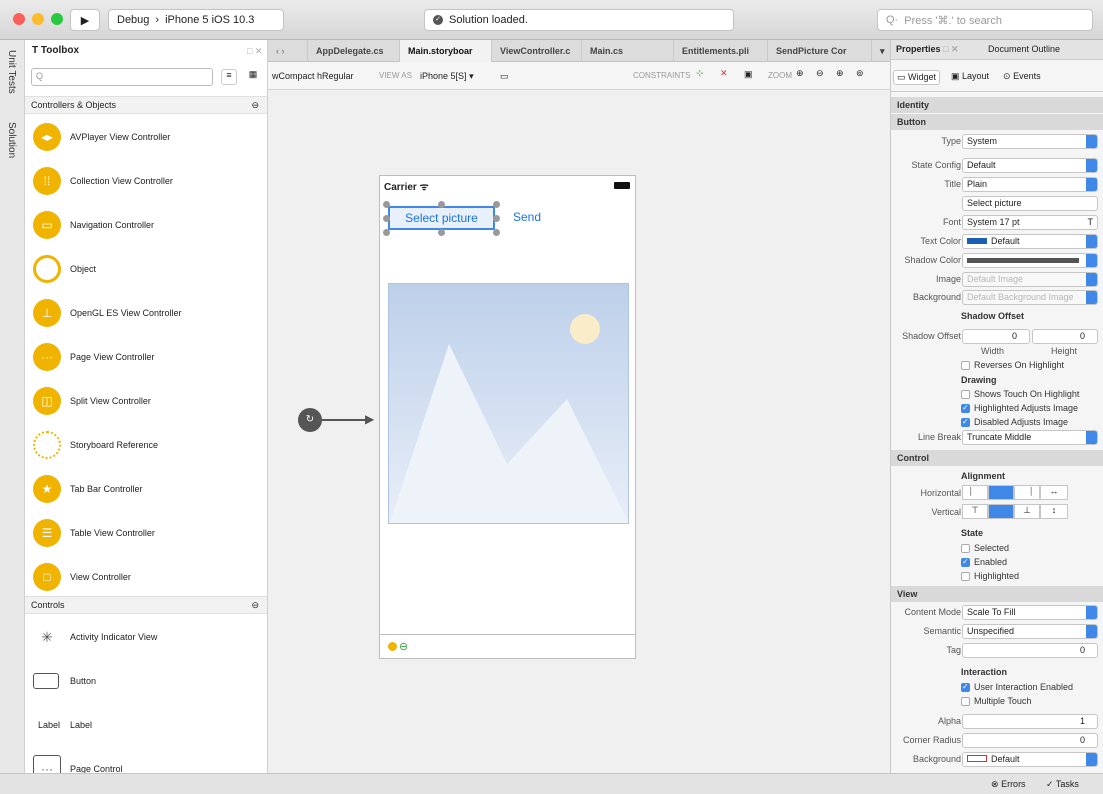 The height and width of the screenshot is (794, 1103). What do you see at coordinates (1019, 408) in the screenshot?
I see `highlighted-adjusts-checkbox: Highlighted Adjusts Image` at bounding box center [1019, 408].